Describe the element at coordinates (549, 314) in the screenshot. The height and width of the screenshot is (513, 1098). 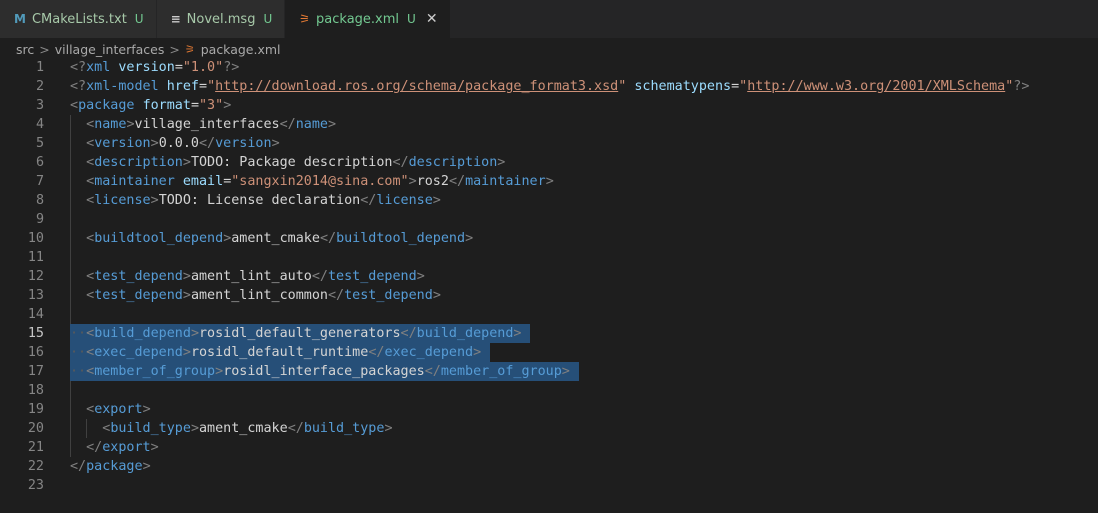
I see `code-line: 14` at that location.